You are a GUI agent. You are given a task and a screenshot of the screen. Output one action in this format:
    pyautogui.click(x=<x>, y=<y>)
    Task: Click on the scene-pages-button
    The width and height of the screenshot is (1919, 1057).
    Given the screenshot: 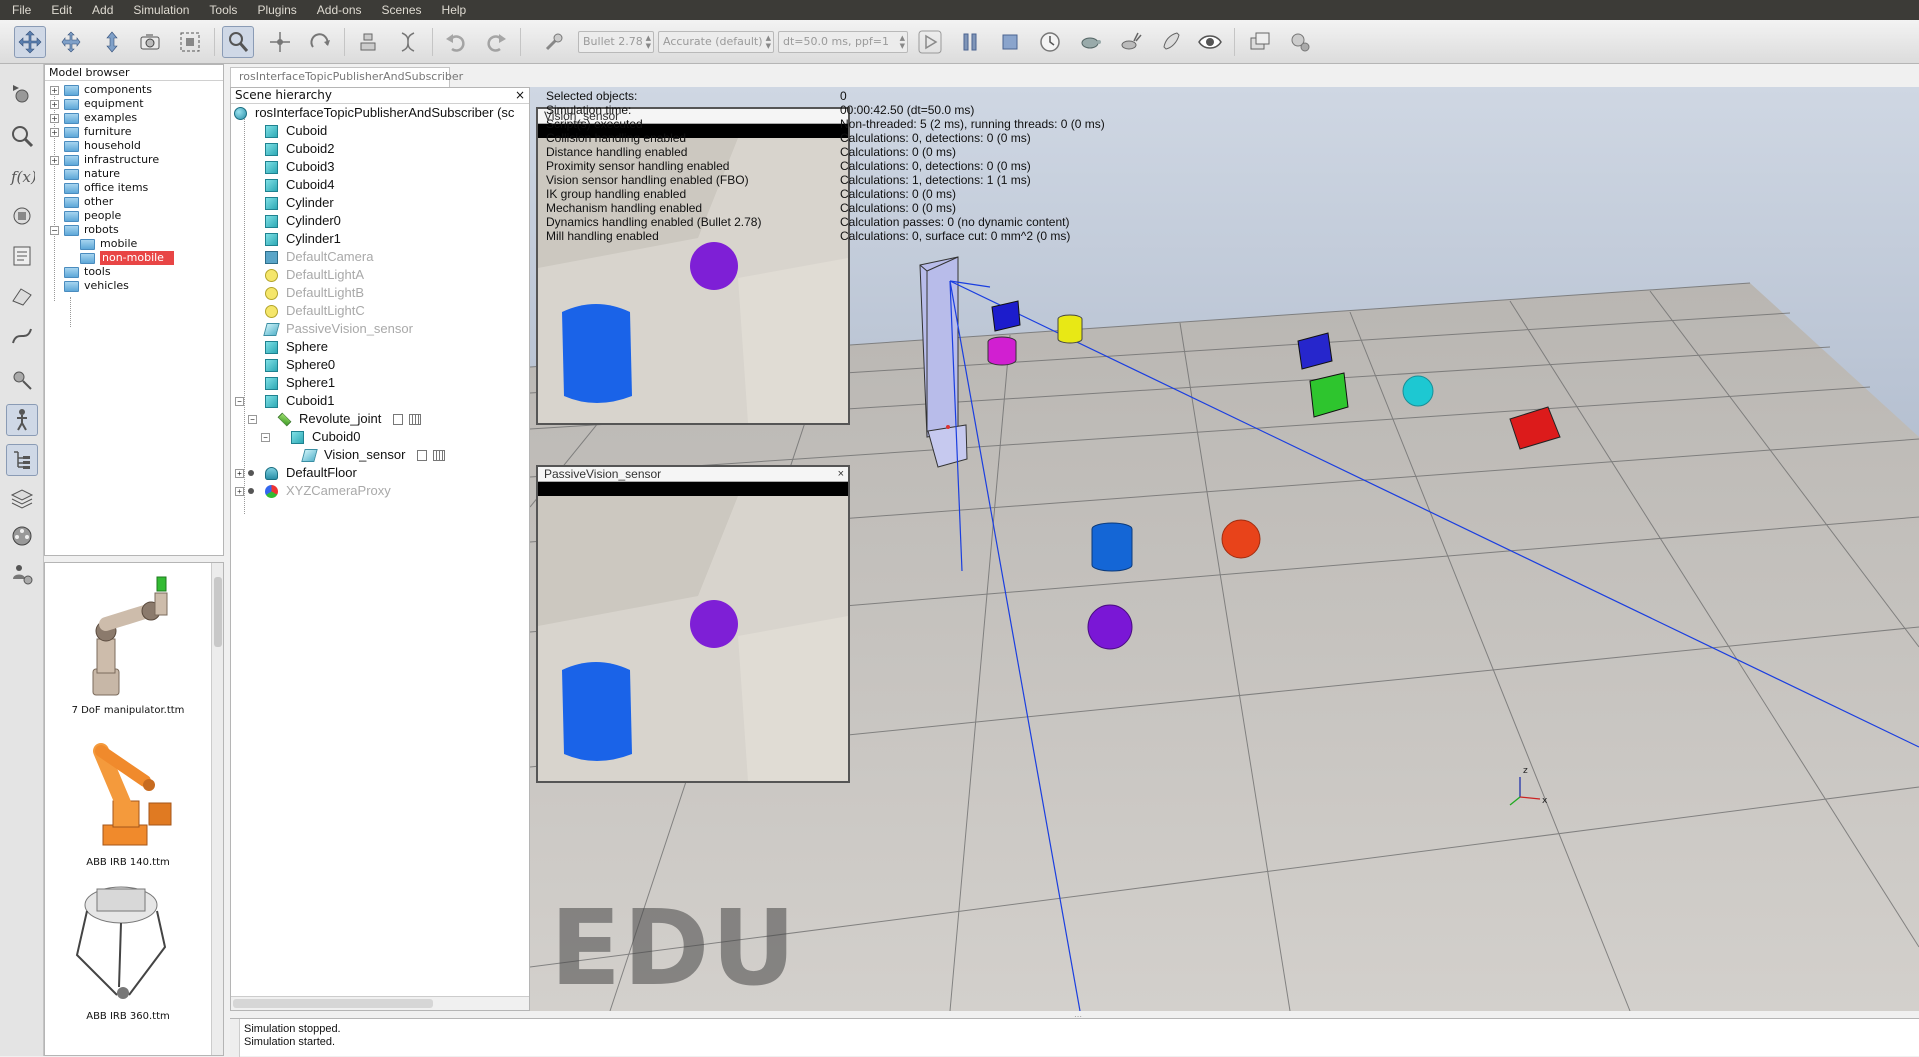 What is the action you would take?
    pyautogui.click(x=1260, y=42)
    